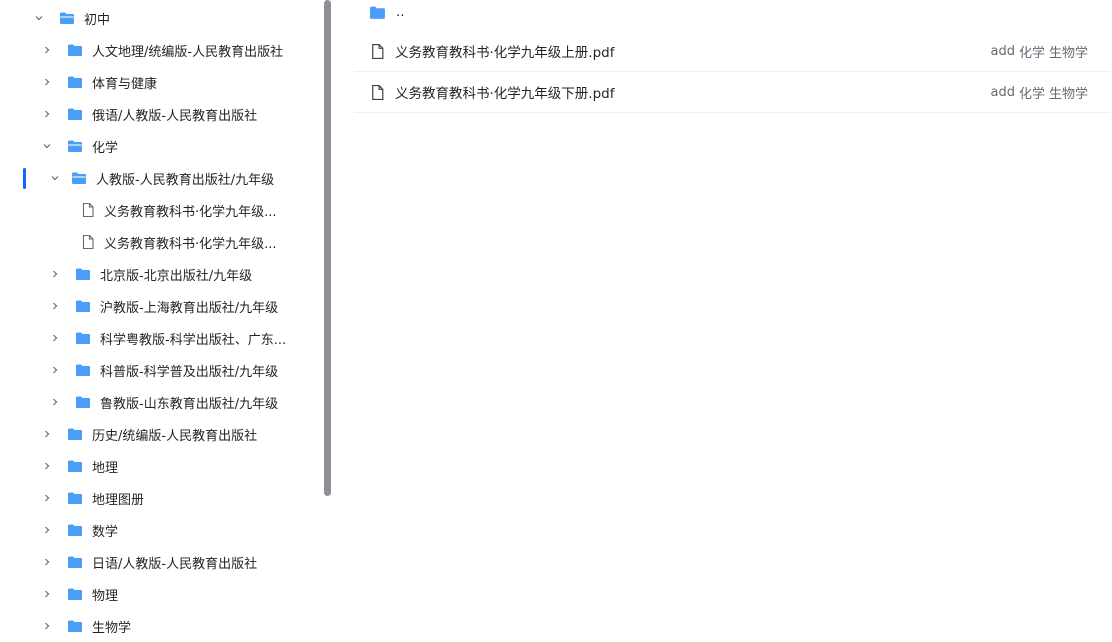  Describe the element at coordinates (161, 82) in the screenshot. I see `tree-item-pe-health: 体育与健康` at that location.